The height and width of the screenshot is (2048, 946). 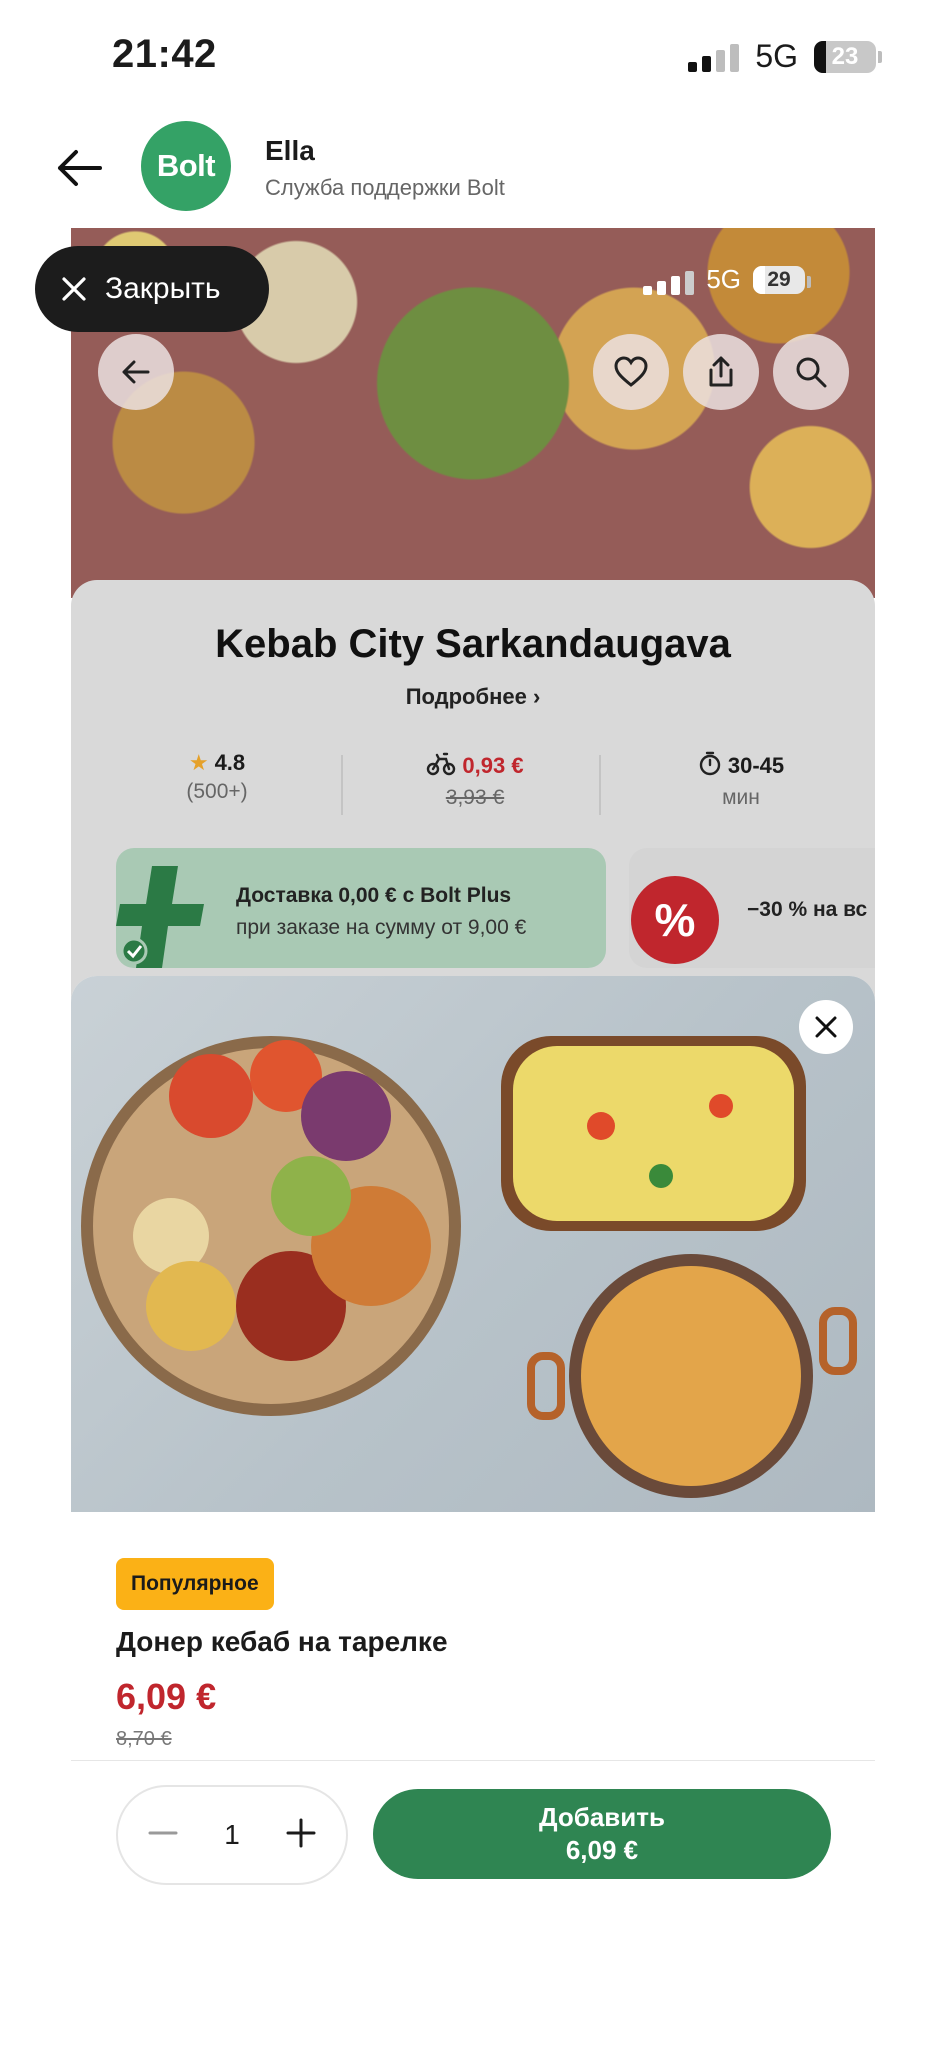 I want to click on network-type: 5G, so click(x=776, y=56).